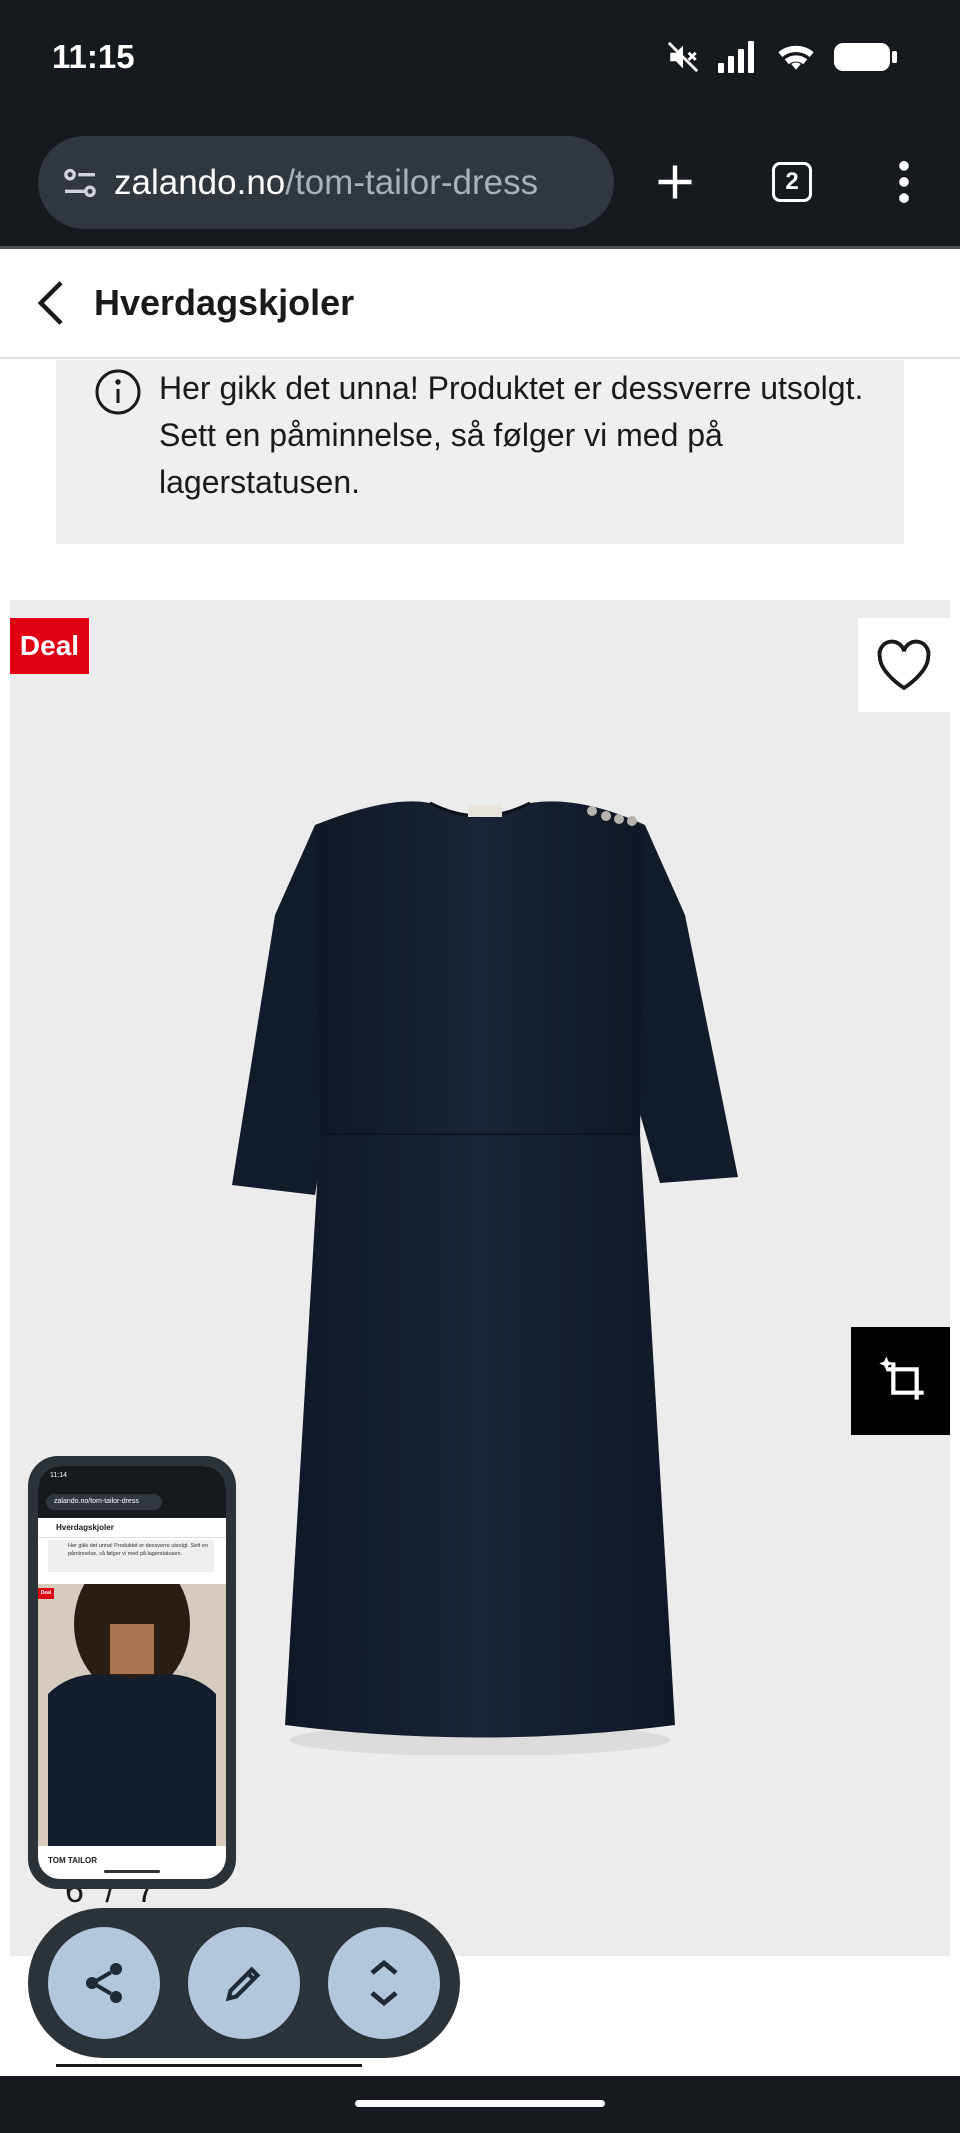 This screenshot has height=2133, width=960. I want to click on share-icon, so click(104, 1983).